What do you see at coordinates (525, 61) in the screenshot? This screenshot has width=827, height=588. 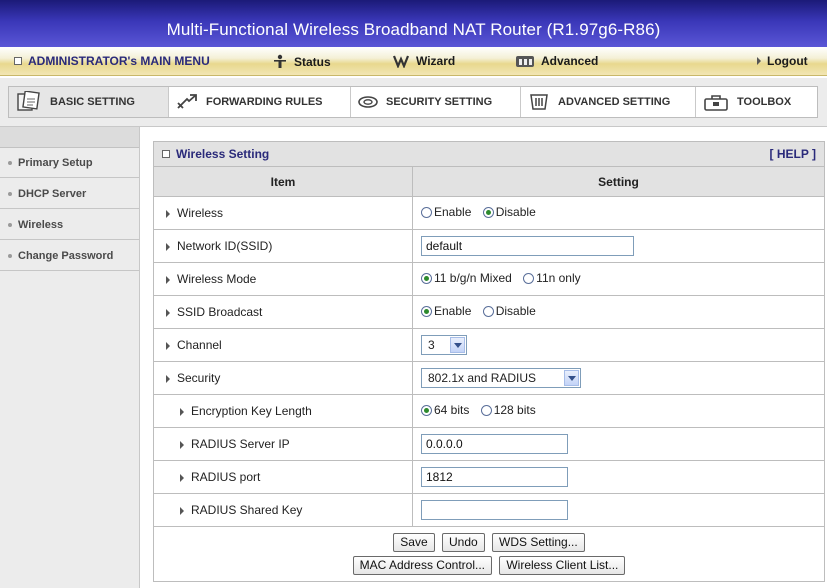 I see `advanced-icon` at bounding box center [525, 61].